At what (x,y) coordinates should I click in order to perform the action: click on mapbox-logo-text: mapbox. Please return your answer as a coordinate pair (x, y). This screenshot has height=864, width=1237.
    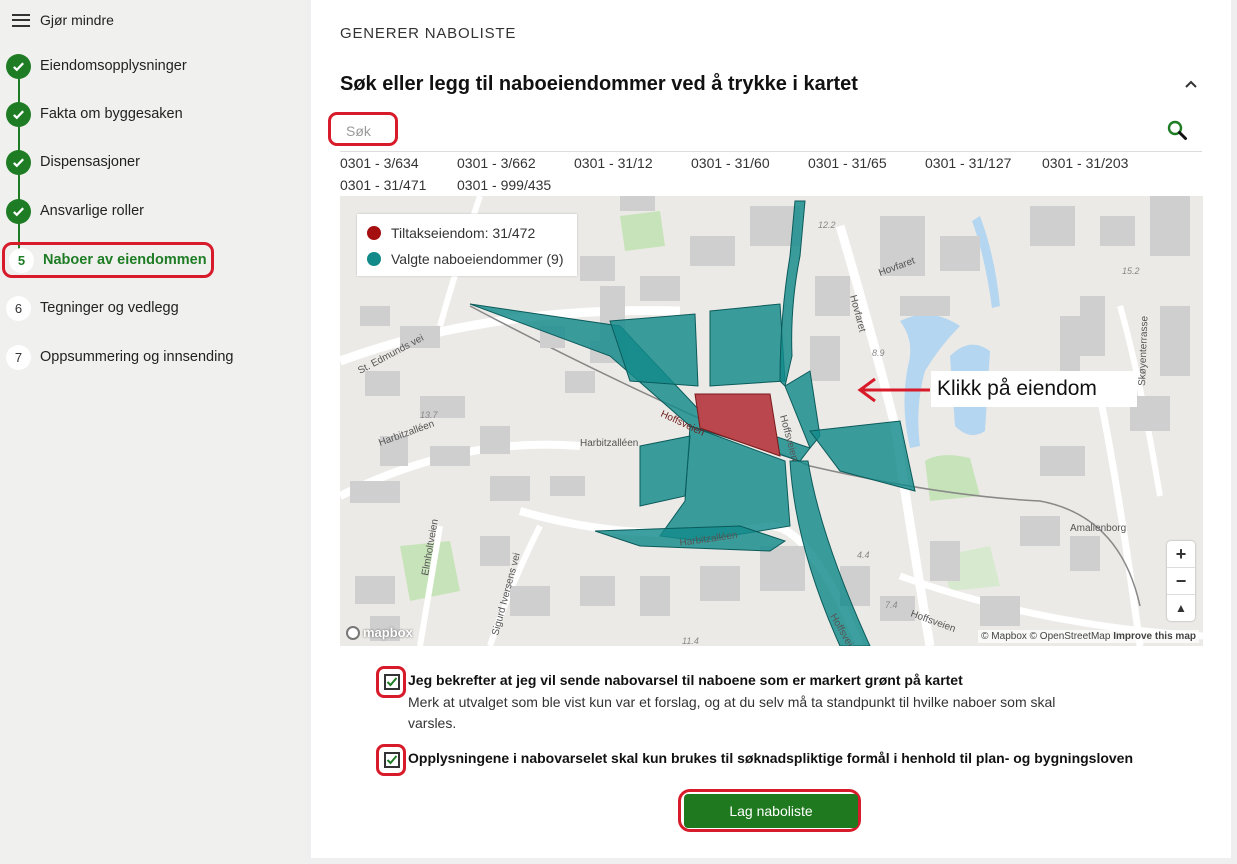
    Looking at the image, I should click on (388, 632).